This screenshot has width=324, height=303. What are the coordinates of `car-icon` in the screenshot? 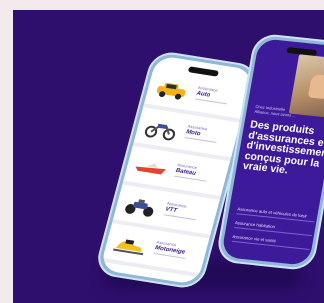 It's located at (171, 91).